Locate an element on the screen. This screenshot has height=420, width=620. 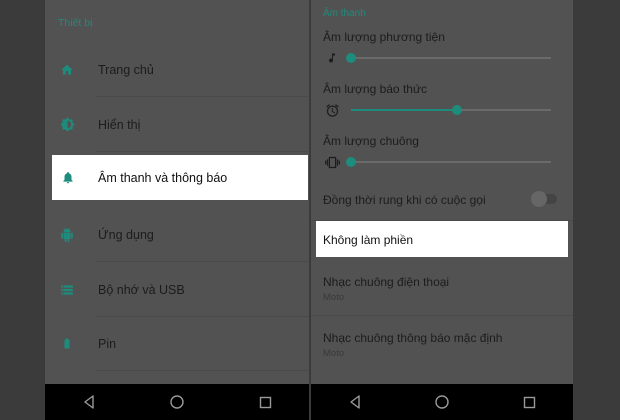
navigation-bar-right is located at coordinates (442, 402).